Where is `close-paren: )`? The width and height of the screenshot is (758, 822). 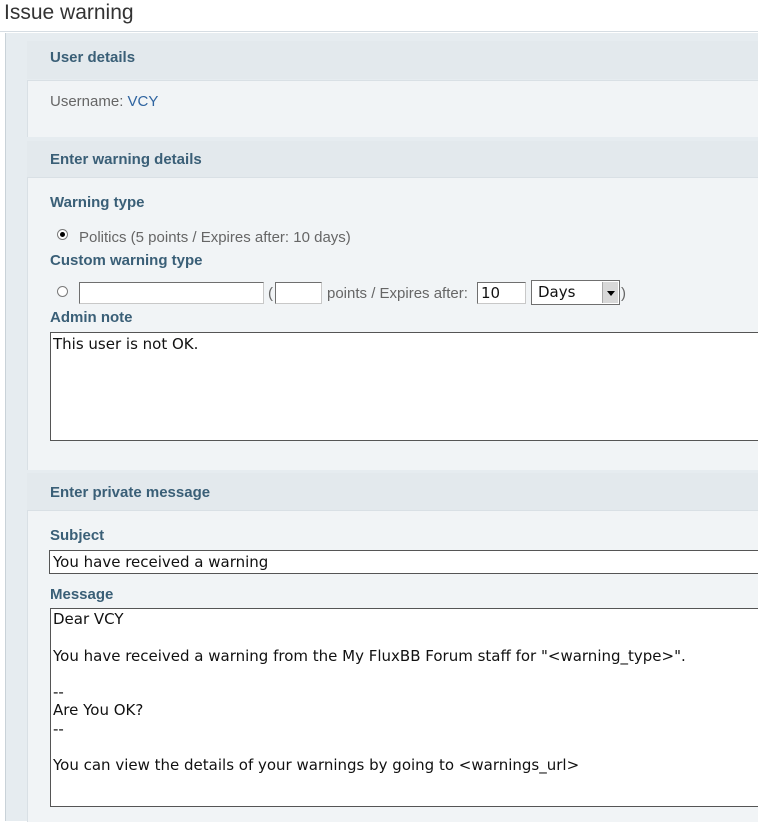 close-paren: ) is located at coordinates (623, 293).